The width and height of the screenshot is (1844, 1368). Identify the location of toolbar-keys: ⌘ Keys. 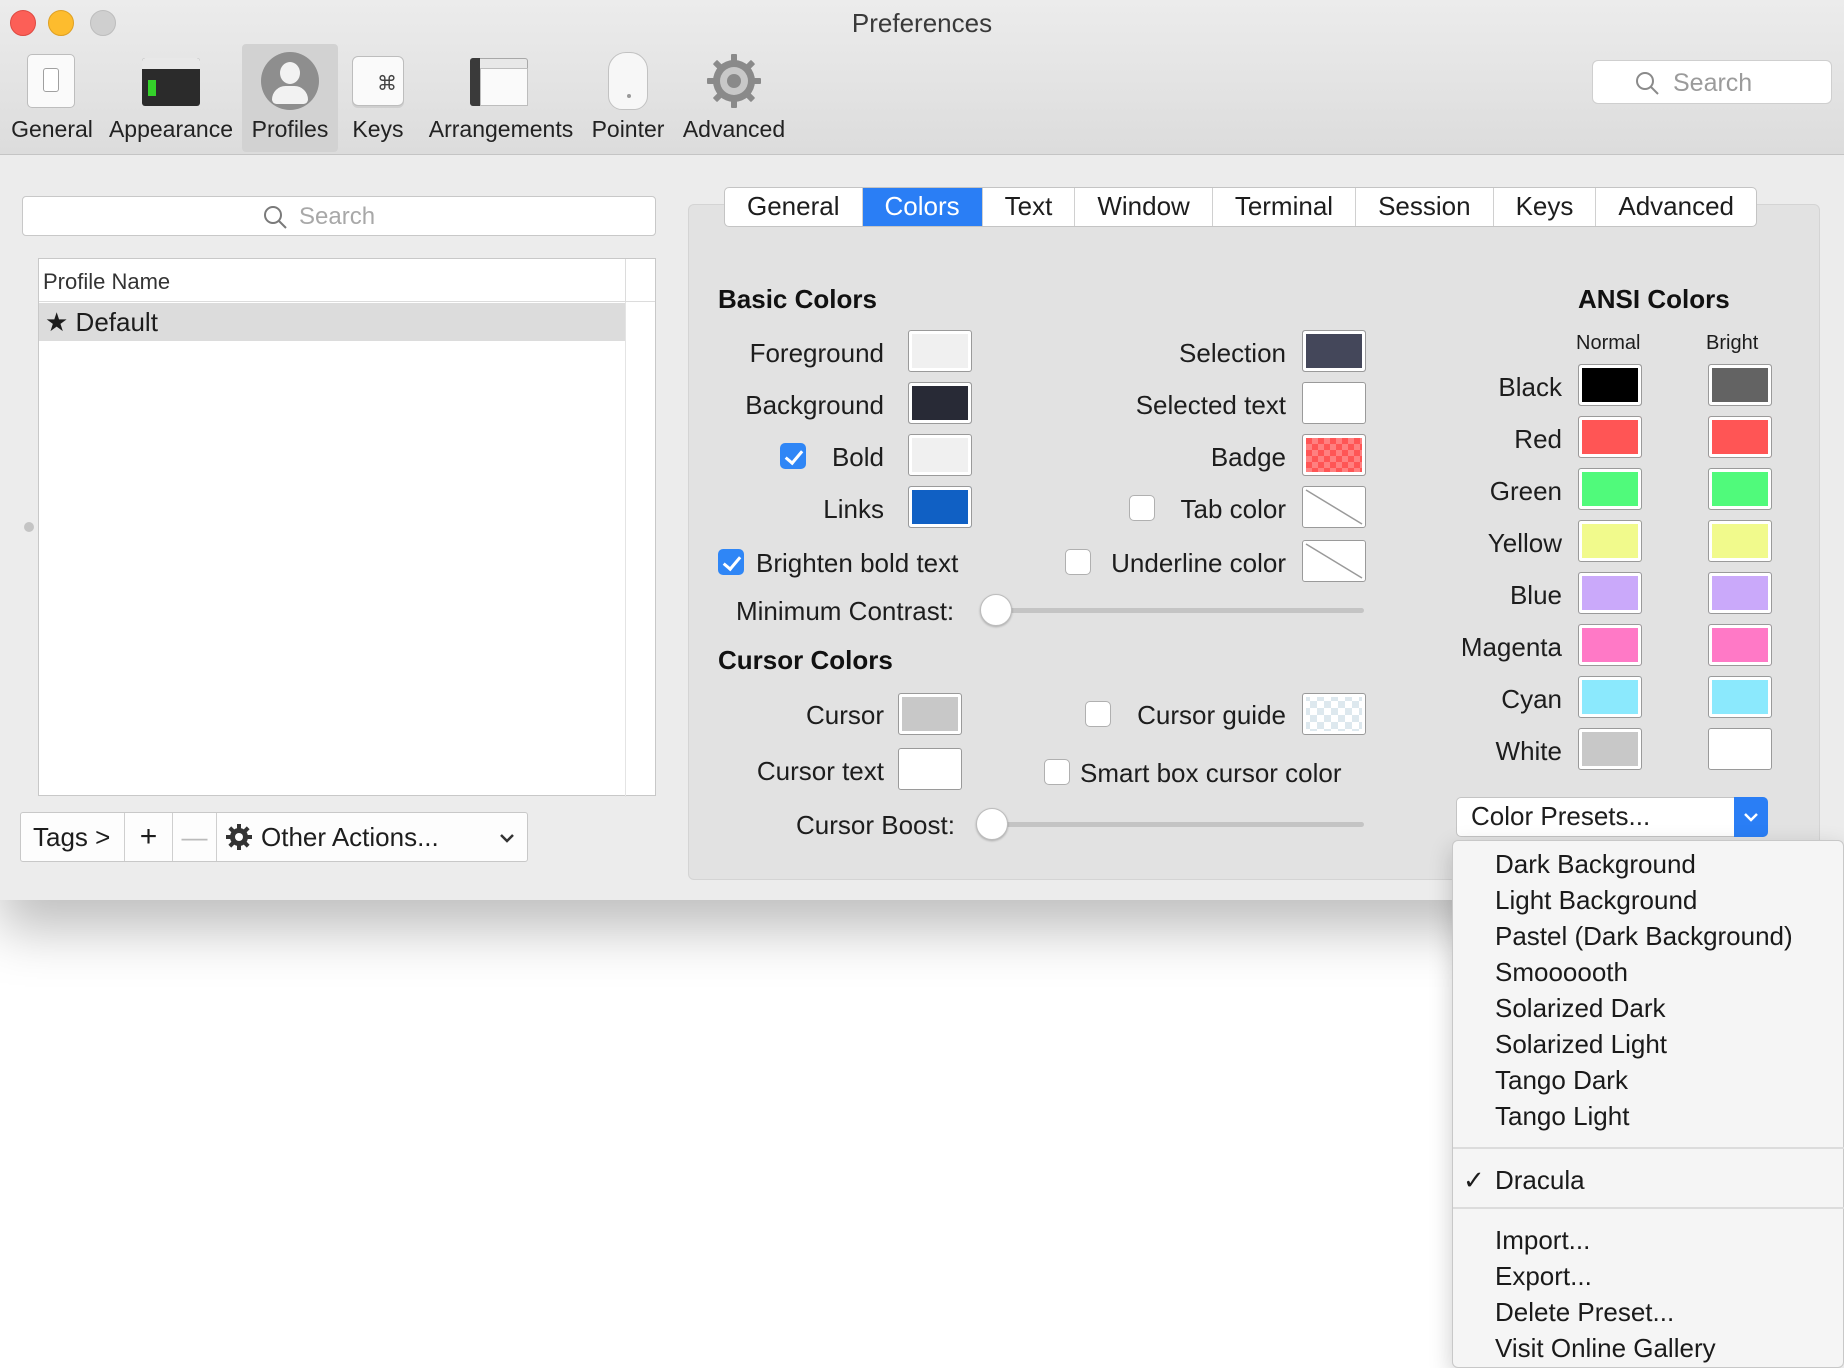
(378, 98).